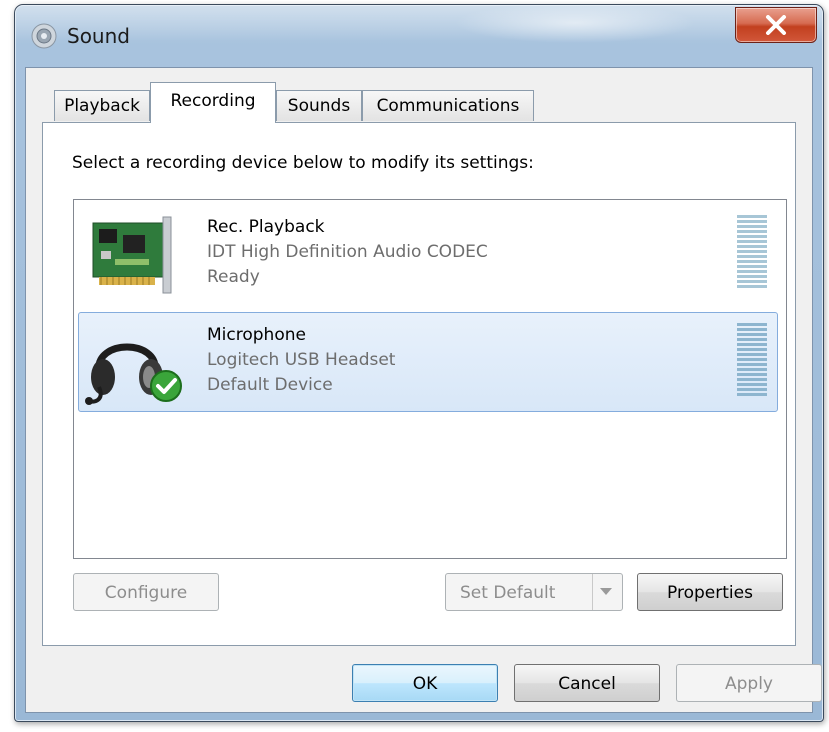  Describe the element at coordinates (256, 335) in the screenshot. I see `device-name: Microphone` at that location.